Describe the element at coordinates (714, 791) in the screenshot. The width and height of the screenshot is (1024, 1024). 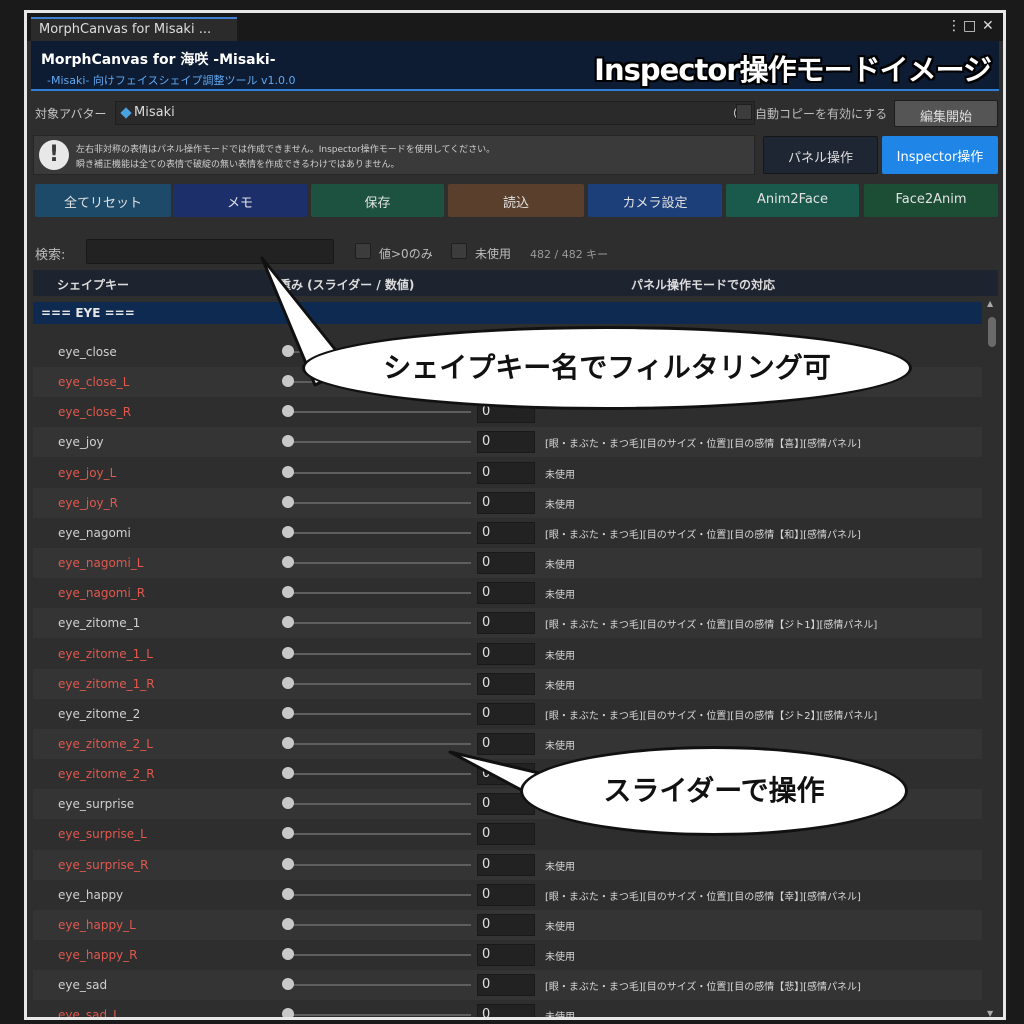
I see `callout-slider: スライダーで操作` at that location.